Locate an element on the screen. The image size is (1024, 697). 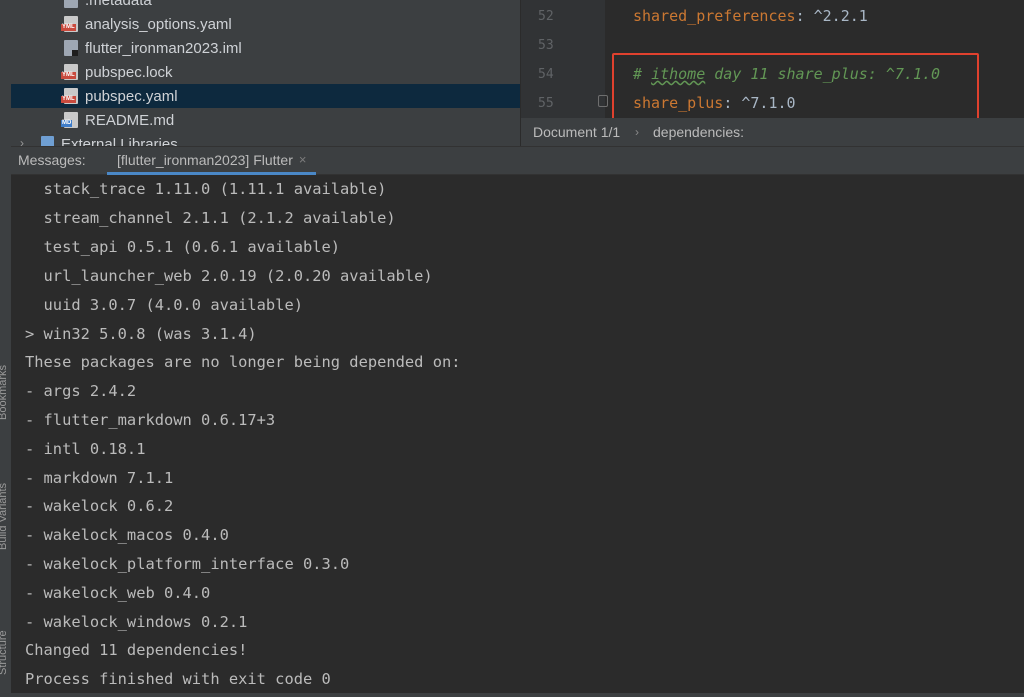
tree-item-readme: MD README.md is located at coordinates (265, 120).